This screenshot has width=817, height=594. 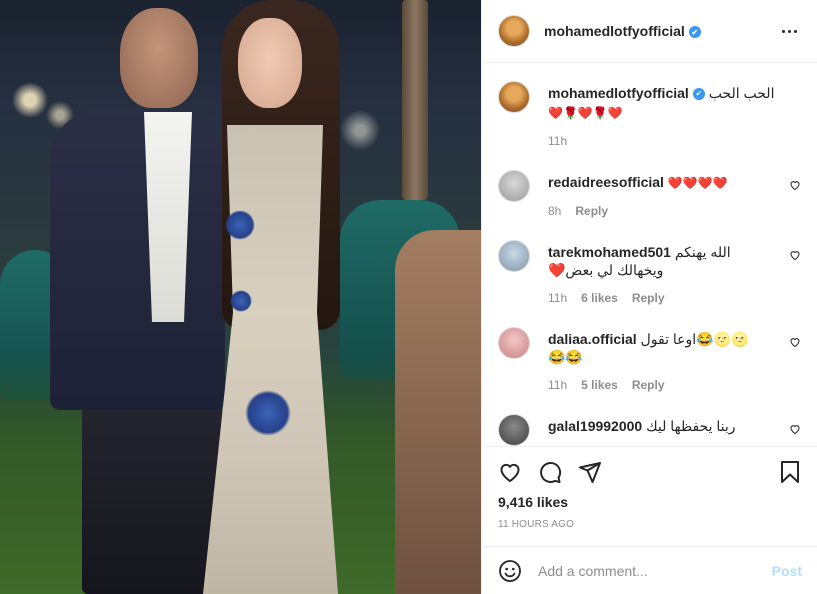 What do you see at coordinates (137, 260) in the screenshot?
I see `man-suit` at bounding box center [137, 260].